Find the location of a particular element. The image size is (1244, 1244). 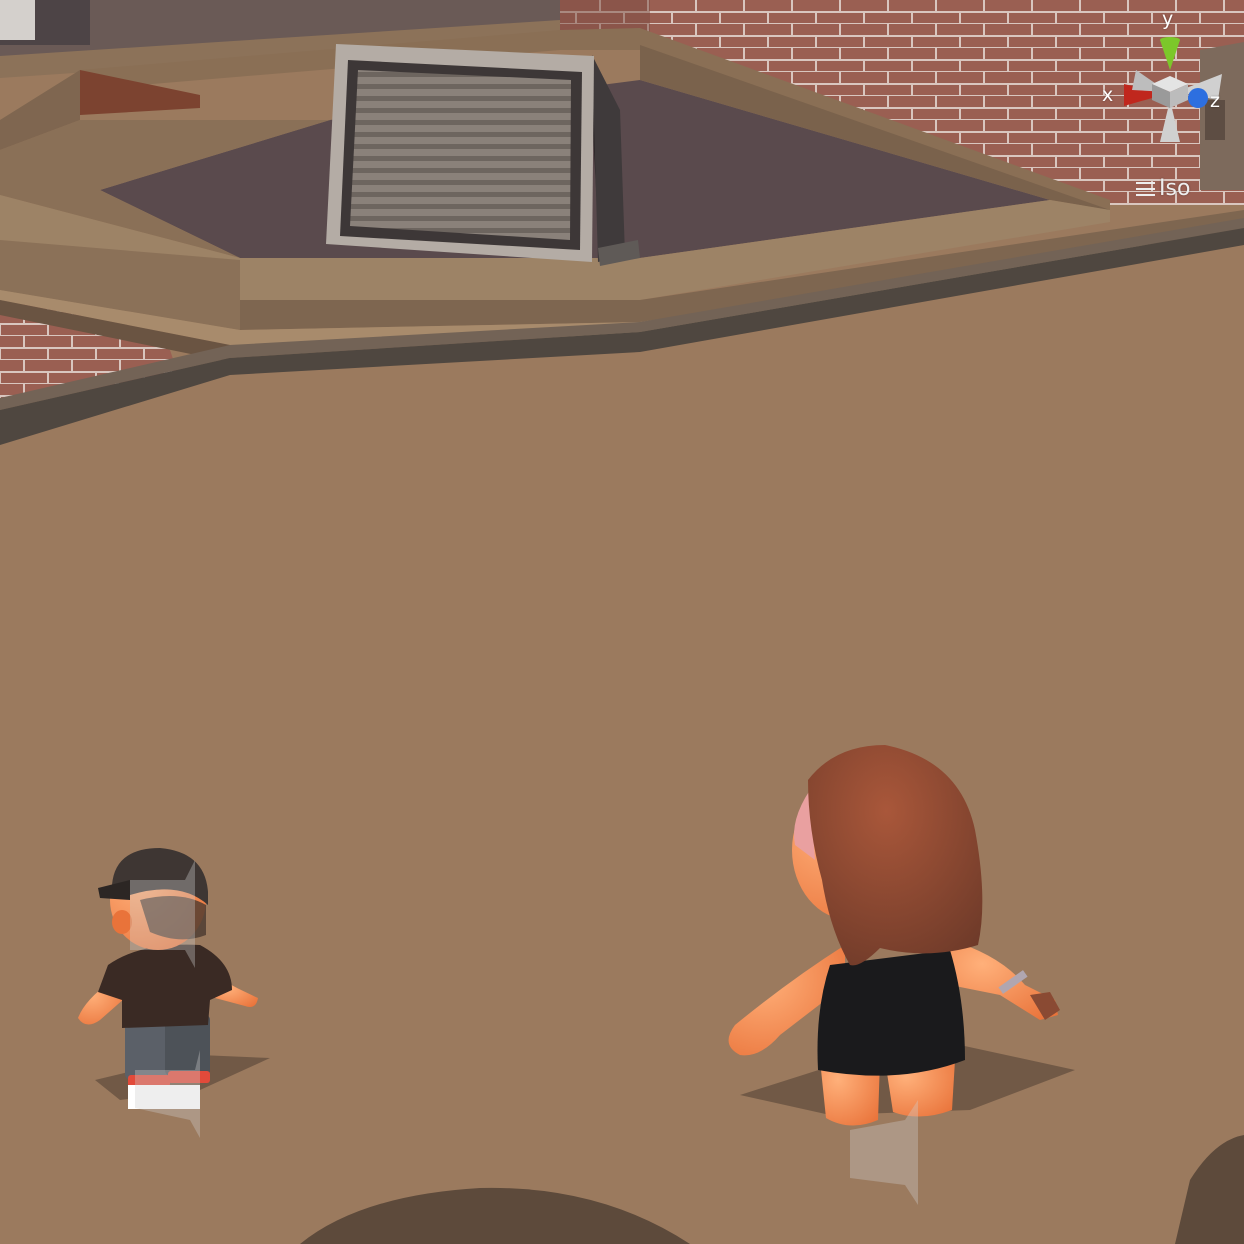

axis-y-cone-base is located at coordinates (1170, 40).